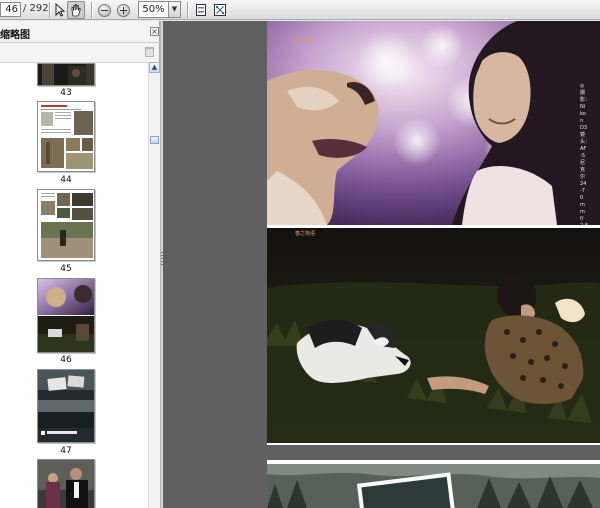 The height and width of the screenshot is (508, 600). What do you see at coordinates (10, 9) in the screenshot?
I see `page-number-input: 46` at bounding box center [10, 9].